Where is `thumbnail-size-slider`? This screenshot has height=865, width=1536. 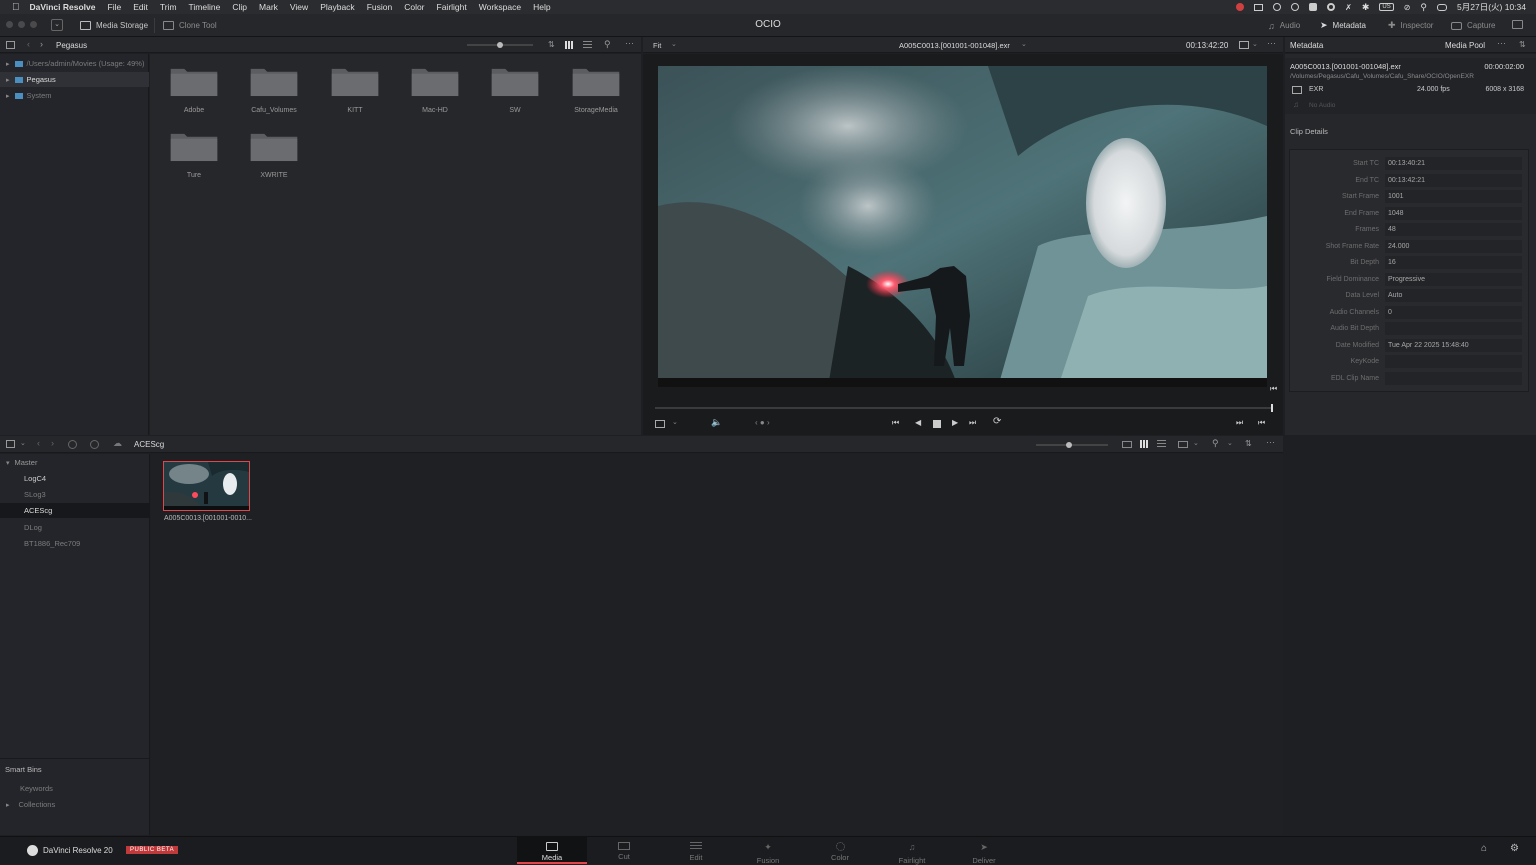
thumbnail-size-slider is located at coordinates (500, 45).